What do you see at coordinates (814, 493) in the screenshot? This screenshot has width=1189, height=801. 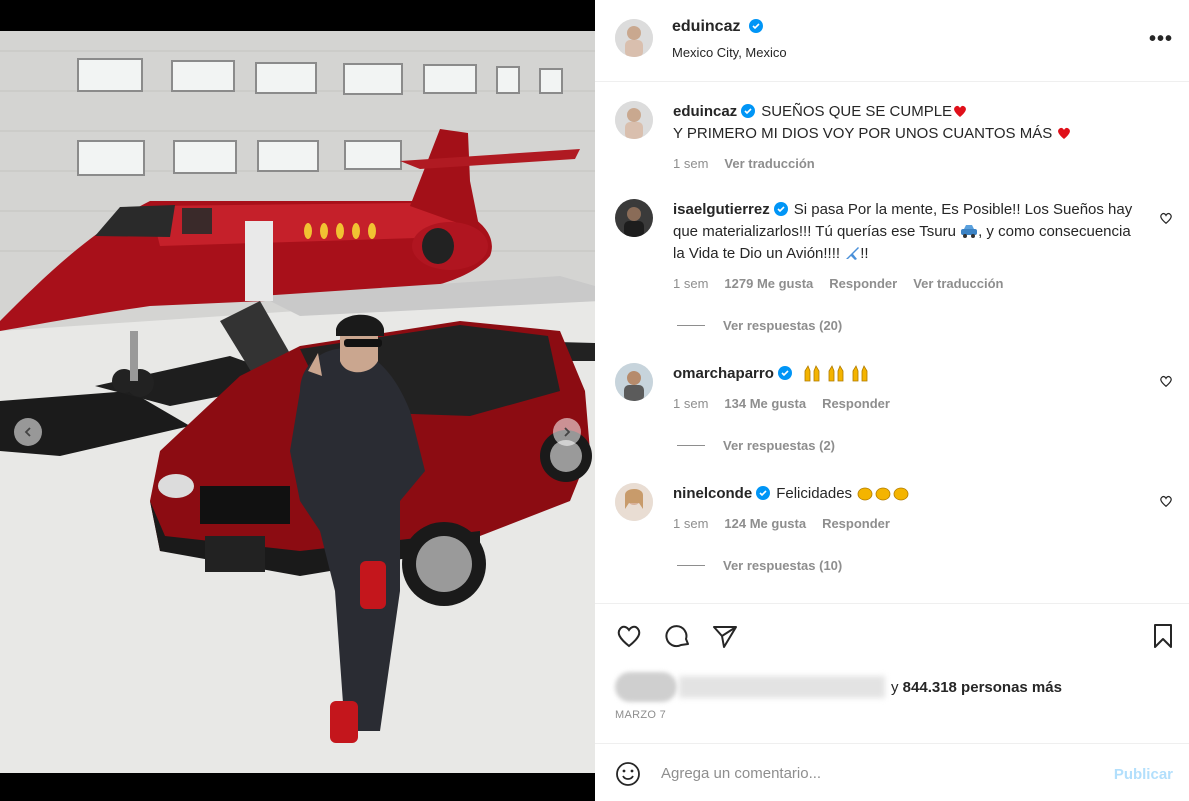 I see `comment-text-part: Felicidades` at bounding box center [814, 493].